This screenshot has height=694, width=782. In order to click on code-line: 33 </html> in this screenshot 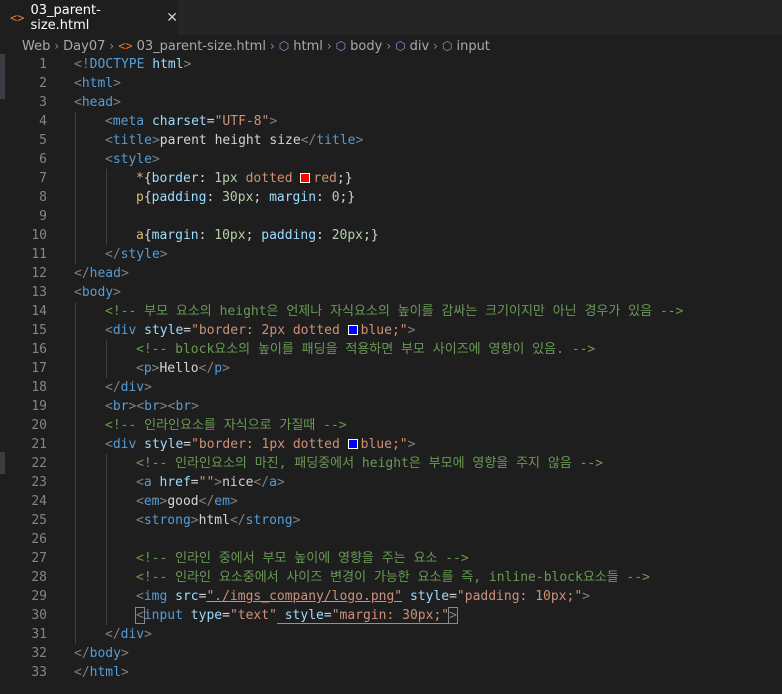, I will do `click(391, 672)`.